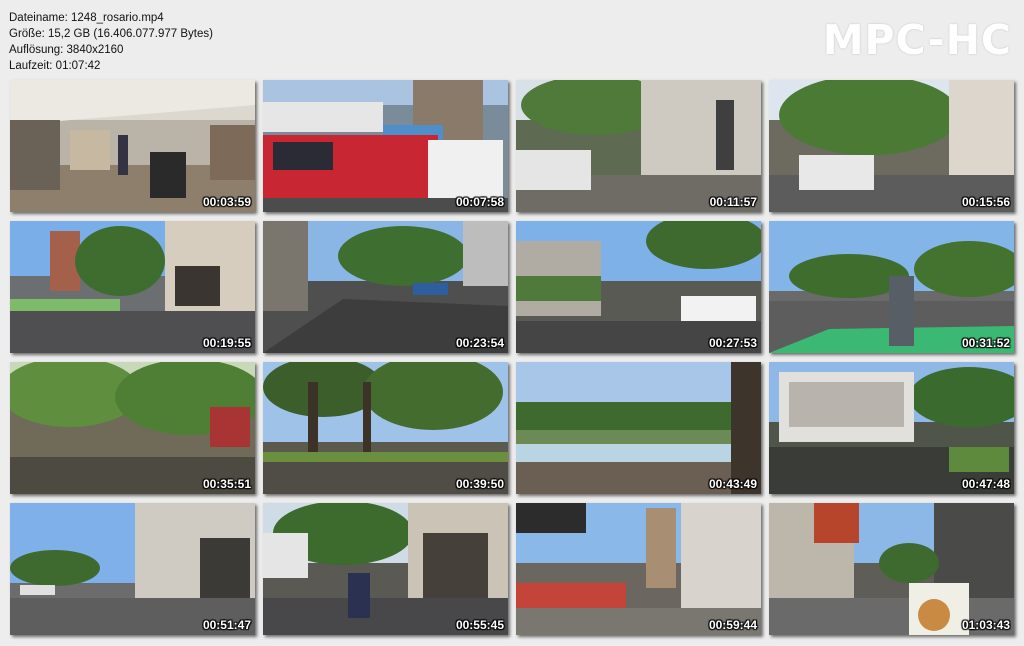 The height and width of the screenshot is (646, 1024). What do you see at coordinates (479, 484) in the screenshot?
I see `timestamp: 00:39:50` at bounding box center [479, 484].